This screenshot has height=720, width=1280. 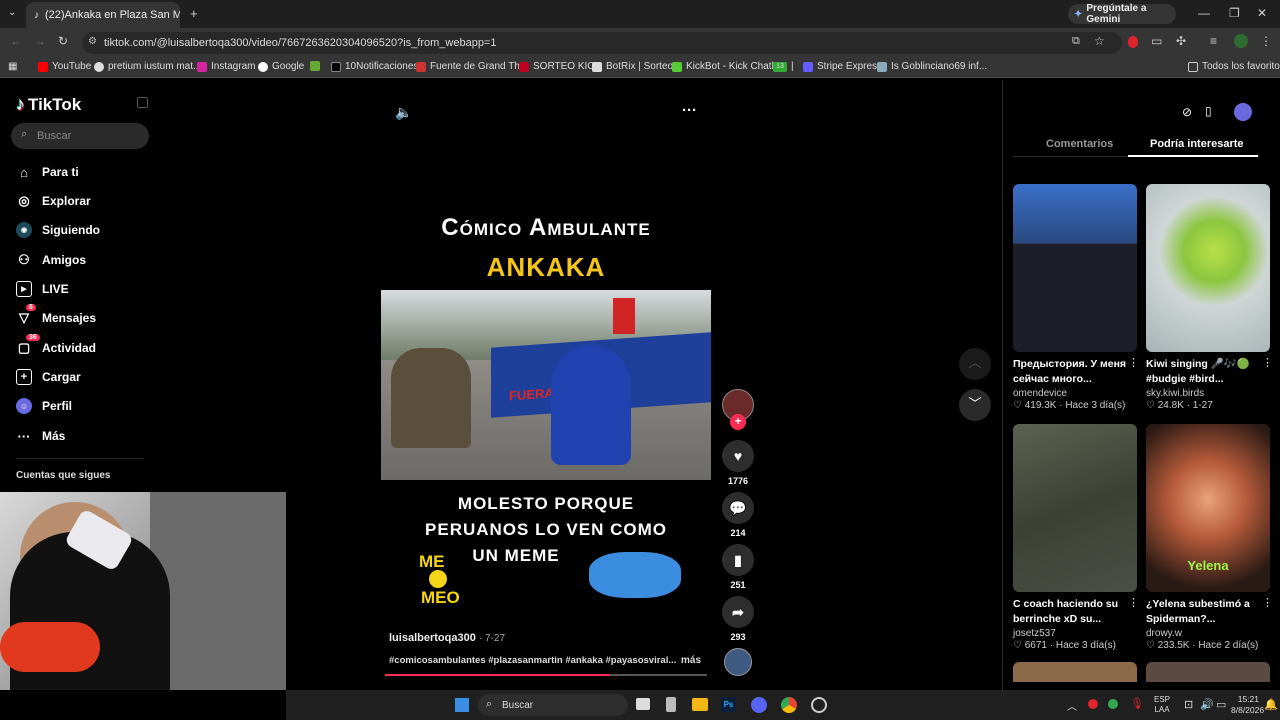 I want to click on bookmark-item: 13 |, so click(x=783, y=66).